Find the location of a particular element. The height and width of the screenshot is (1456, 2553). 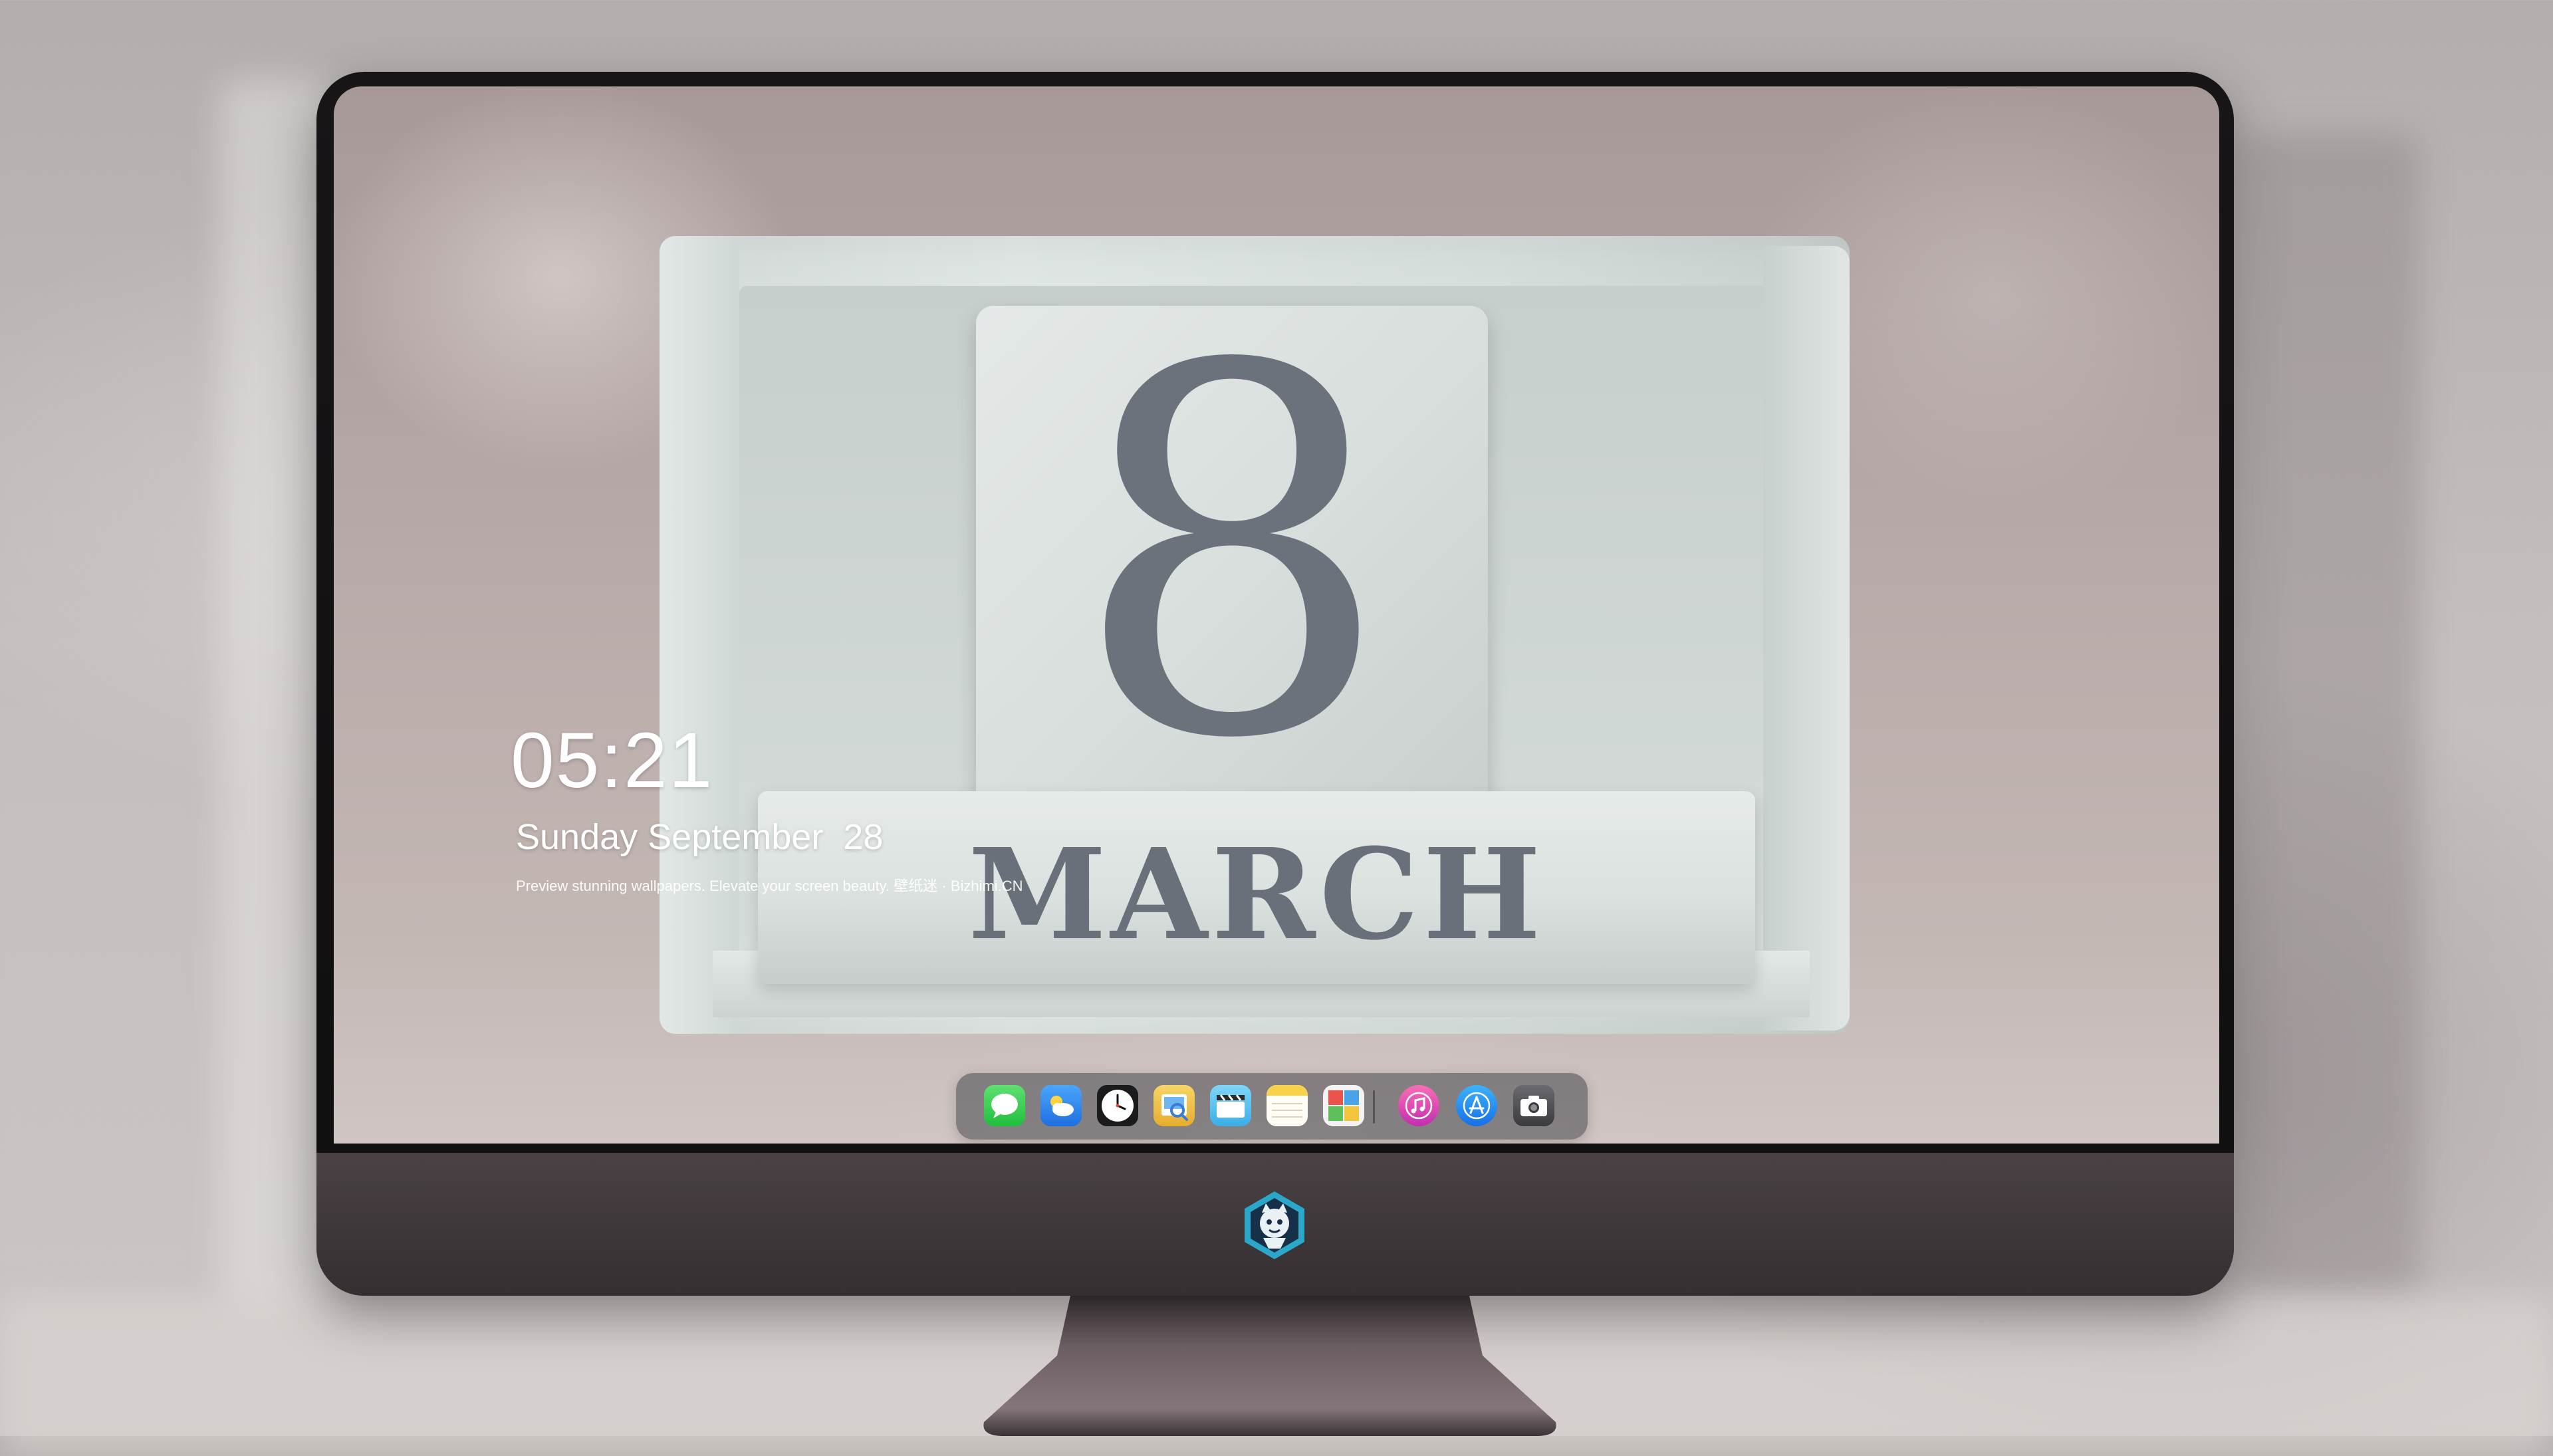

camera-app is located at coordinates (1533, 1105).